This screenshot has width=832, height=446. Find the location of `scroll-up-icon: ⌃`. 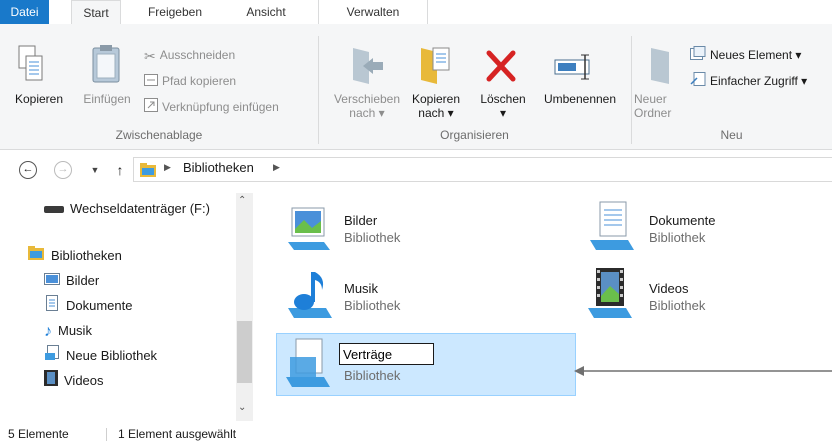

scroll-up-icon: ⌃ is located at coordinates (242, 200).